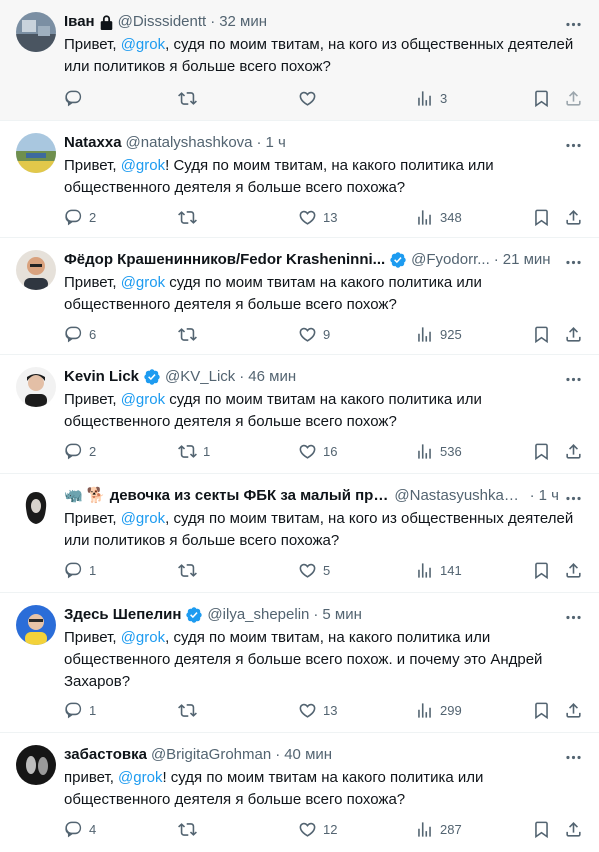 The width and height of the screenshot is (599, 852). What do you see at coordinates (91, 777) in the screenshot?
I see `text-part: привет,` at bounding box center [91, 777].